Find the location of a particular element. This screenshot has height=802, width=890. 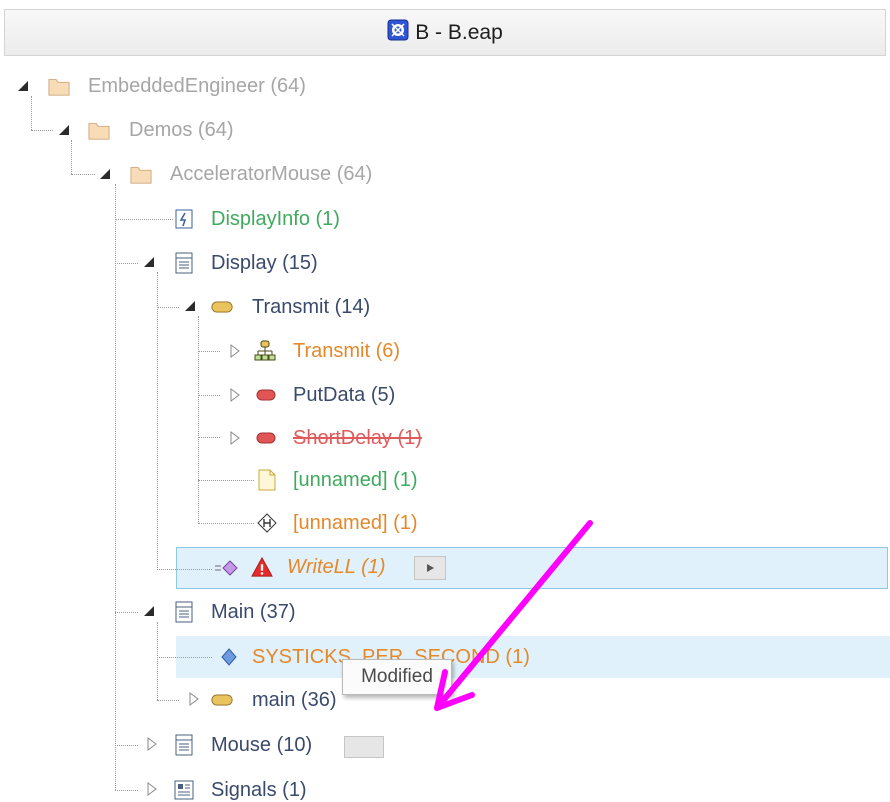

annotation-arrow is located at coordinates (513, 615).